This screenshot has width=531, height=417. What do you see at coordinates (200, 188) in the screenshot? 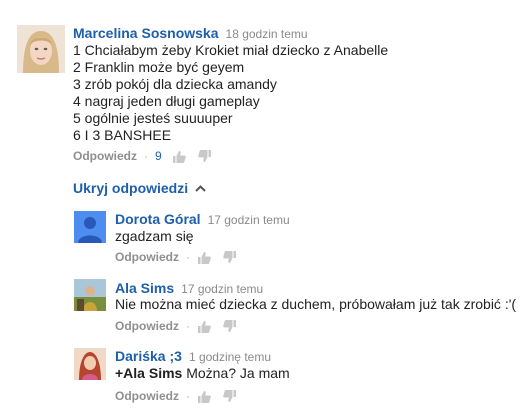
I see `chevron-up-icon` at bounding box center [200, 188].